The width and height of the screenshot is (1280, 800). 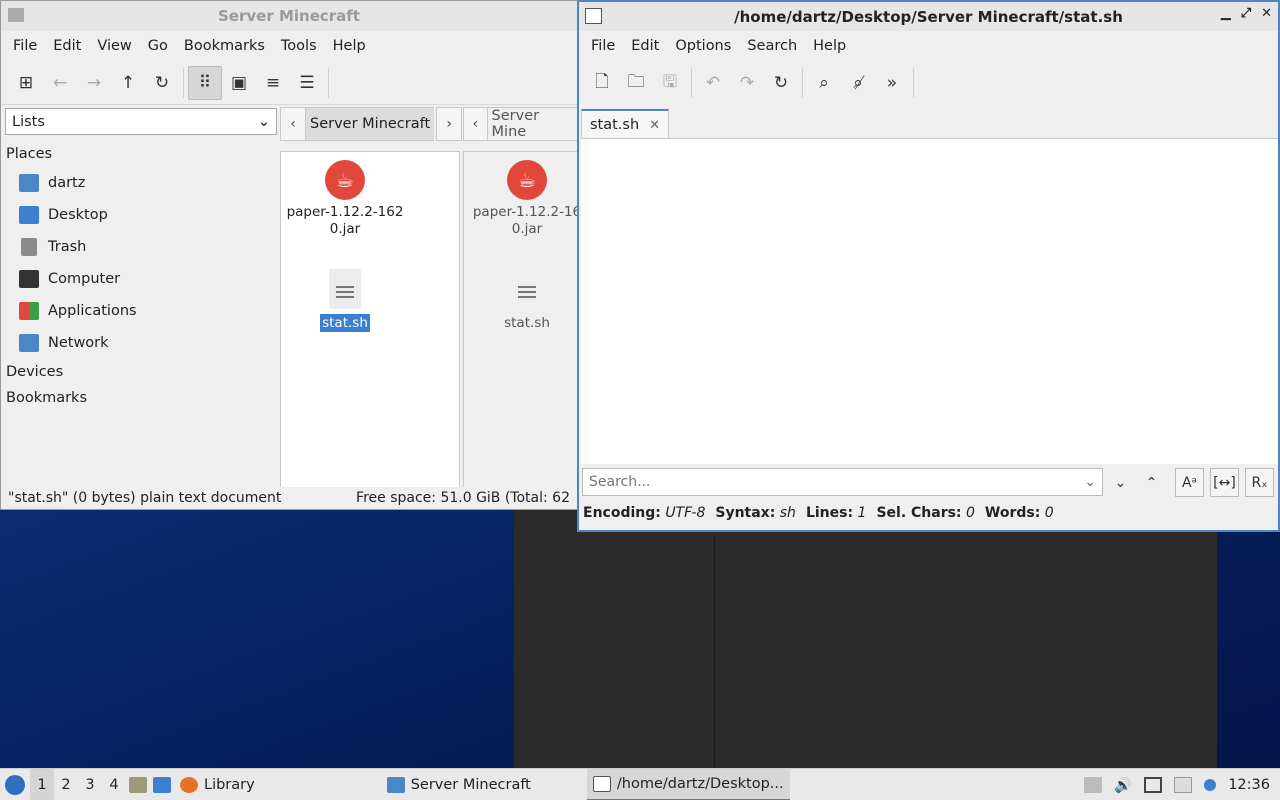 What do you see at coordinates (114, 46) in the screenshot?
I see `menu-view: View` at bounding box center [114, 46].